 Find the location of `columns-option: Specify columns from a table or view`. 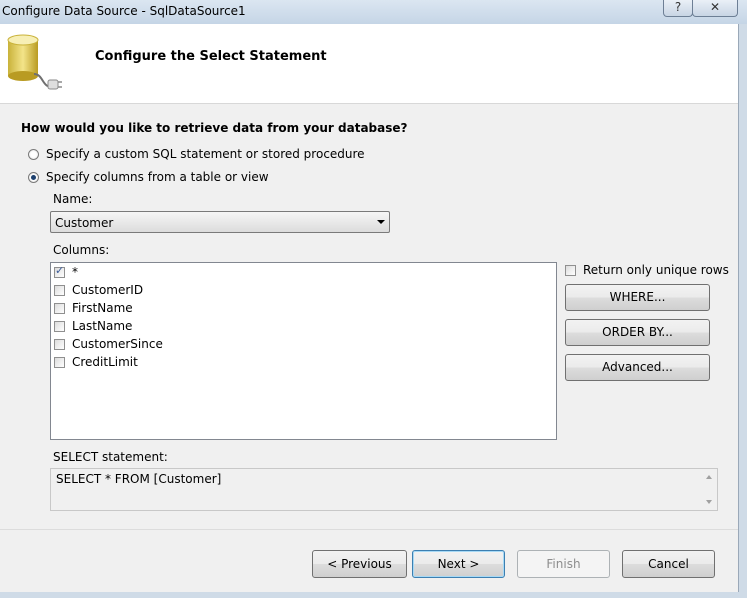

columns-option: Specify columns from a table or view is located at coordinates (148, 177).